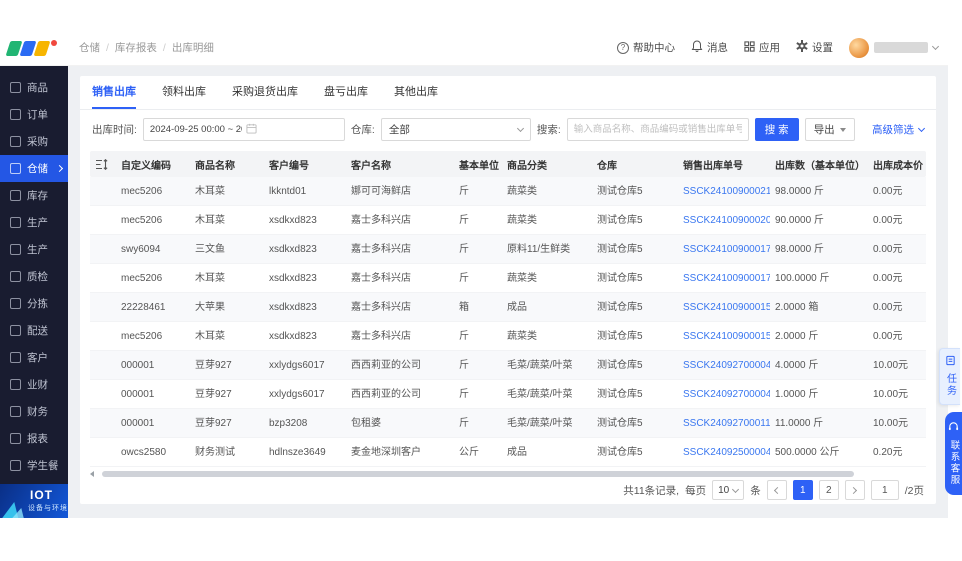 The height and width of the screenshot is (561, 962). I want to click on date-range-input: 2024-09-25 00:00 ~ 2024-10-24 24:00, so click(243, 129).